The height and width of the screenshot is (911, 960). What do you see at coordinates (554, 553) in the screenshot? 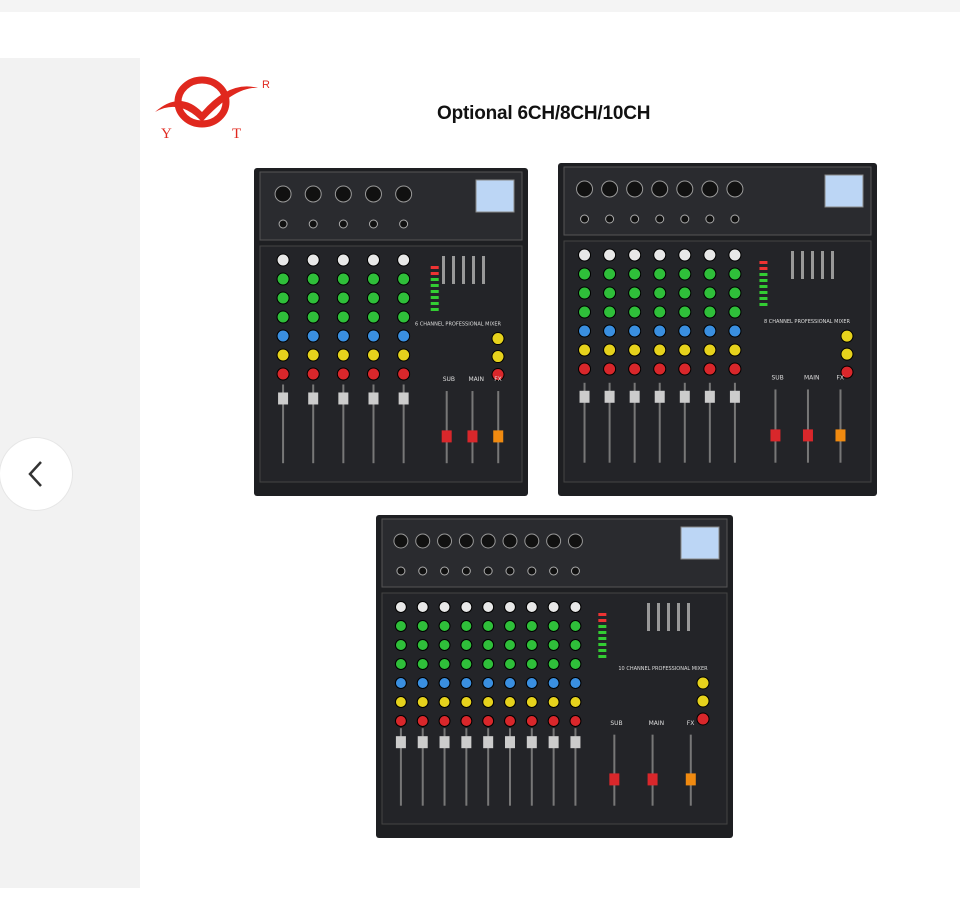
I see `input-panel` at bounding box center [554, 553].